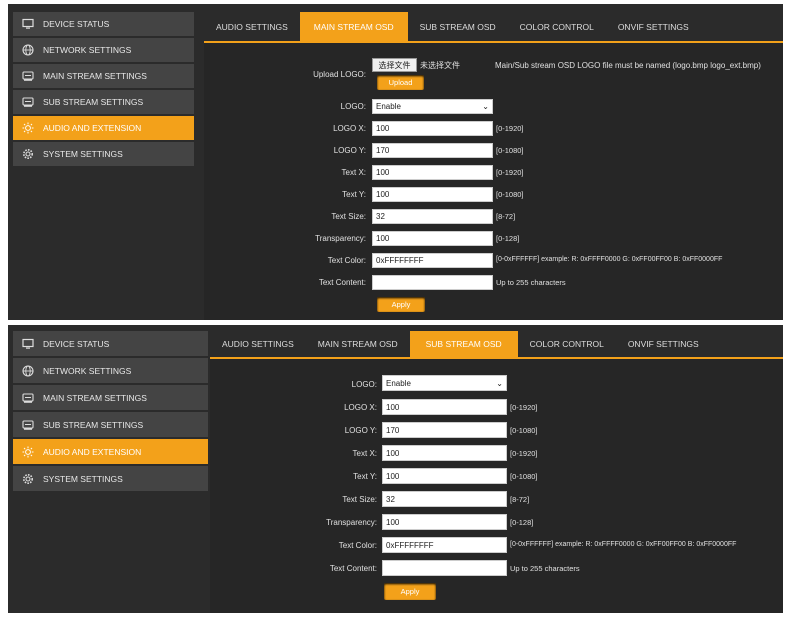 Image resolution: width=790 pixels, height=621 pixels. Describe the element at coordinates (485, 106) in the screenshot. I see `chevron-down-icon: ⌄` at that location.